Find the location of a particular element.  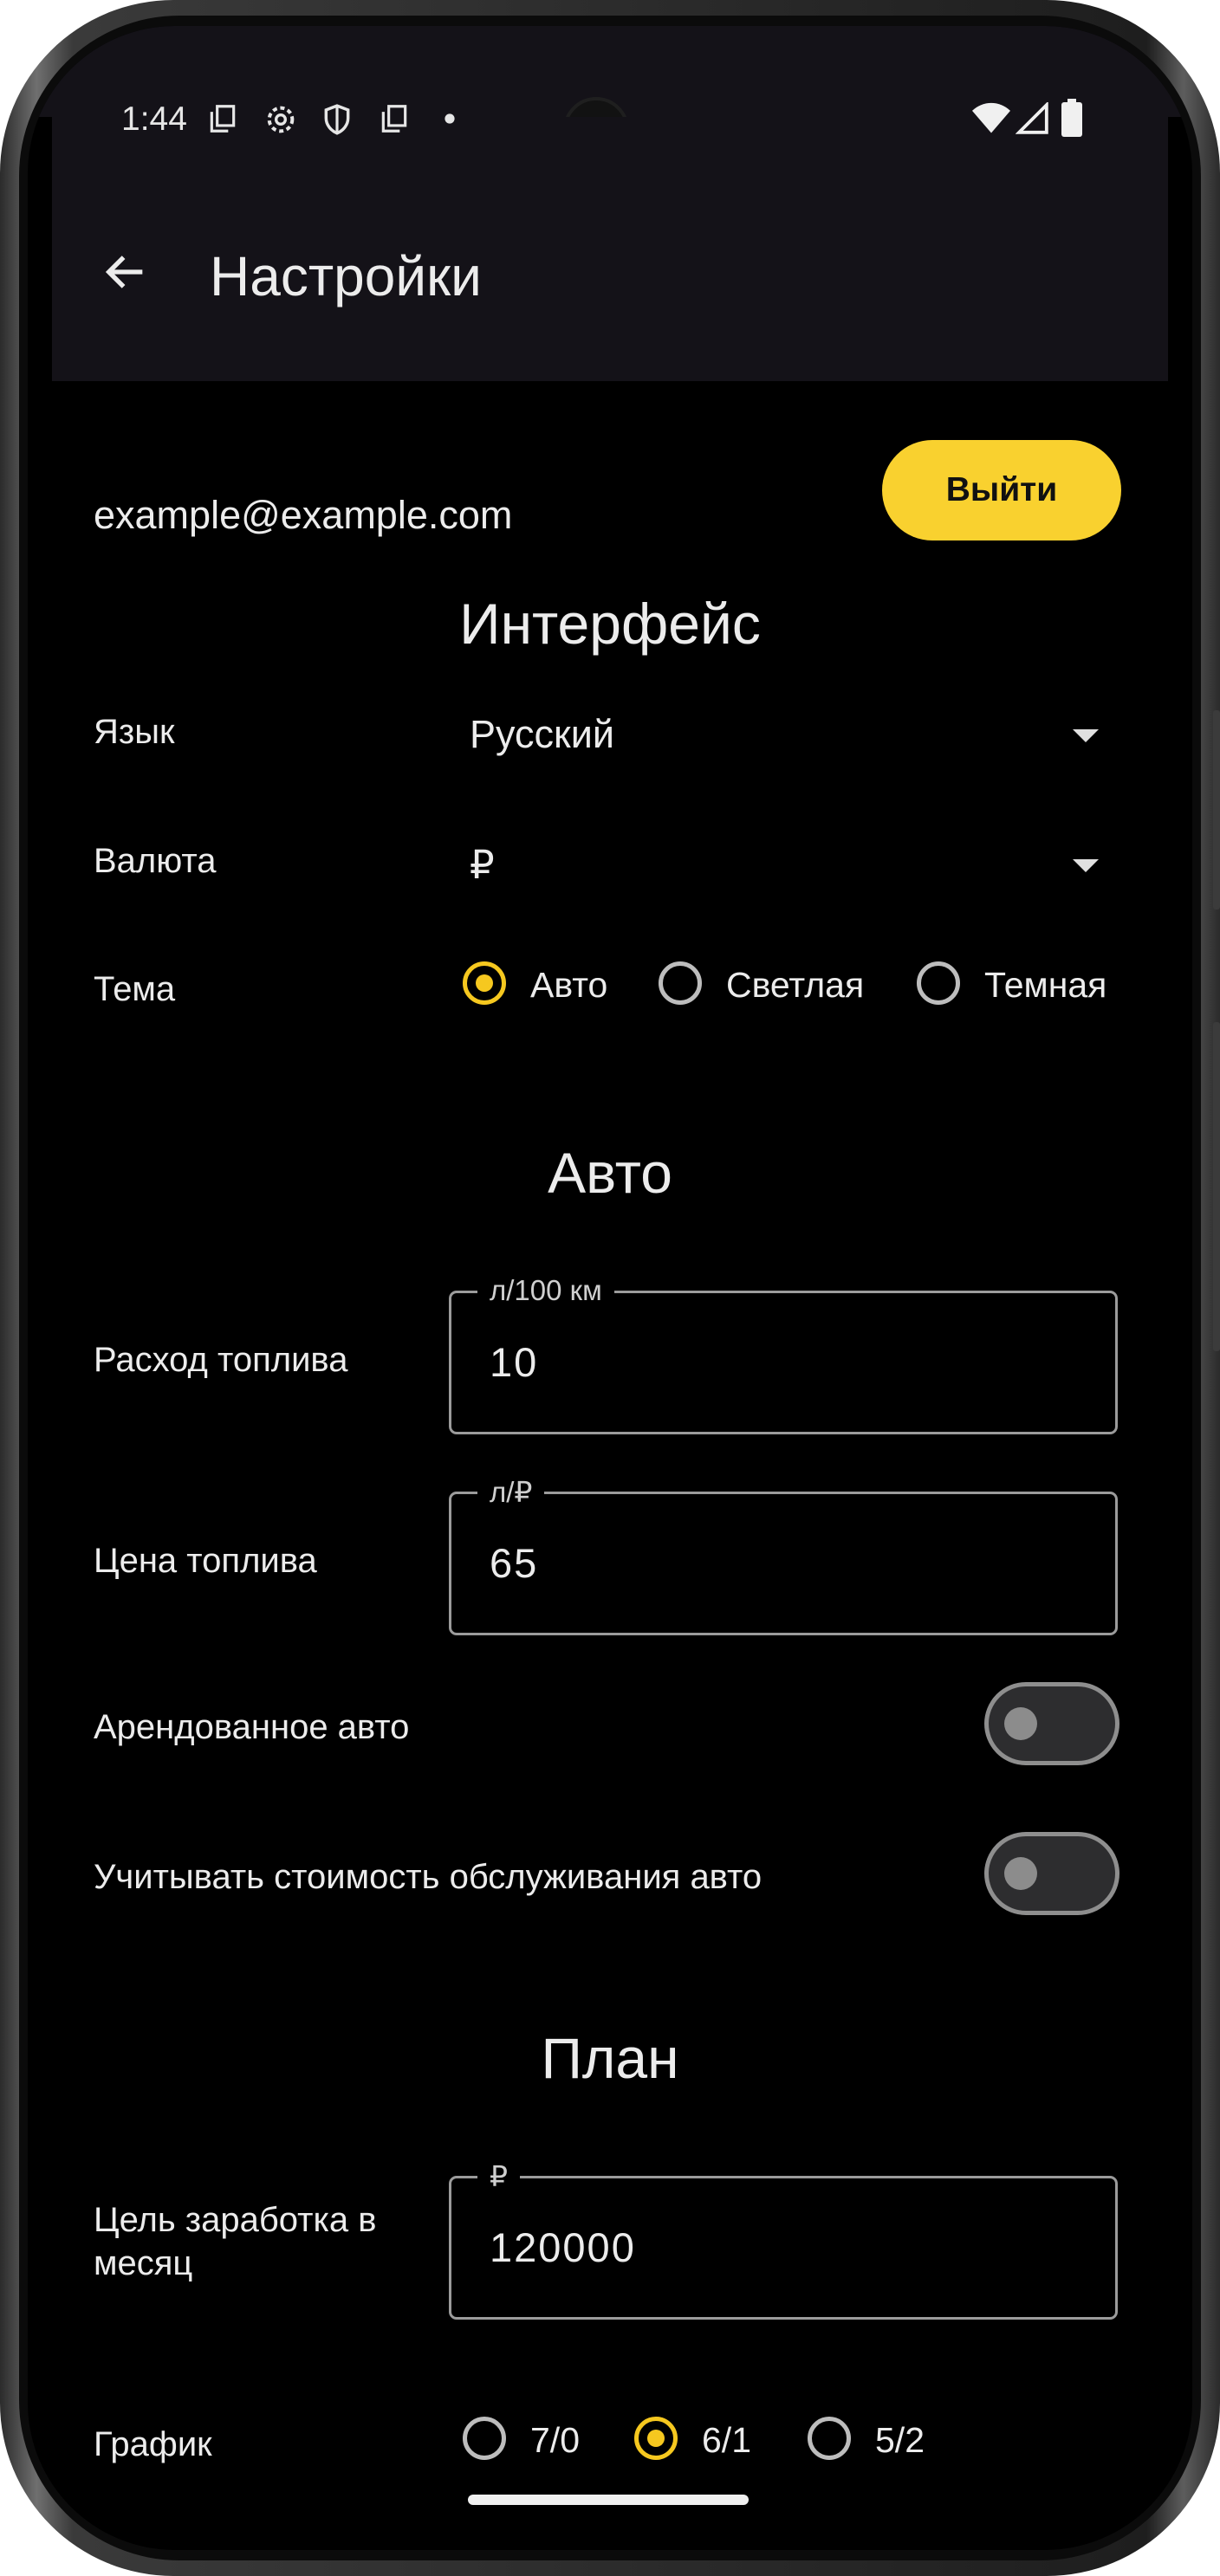

page-title: Настройки is located at coordinates (346, 276).